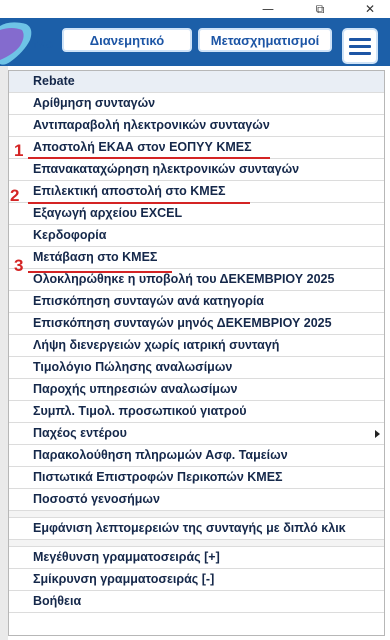  I want to click on menu-item-timologio-polisis: Τιμολόγιο Πώλησης αναλωσίμων, so click(196, 368).